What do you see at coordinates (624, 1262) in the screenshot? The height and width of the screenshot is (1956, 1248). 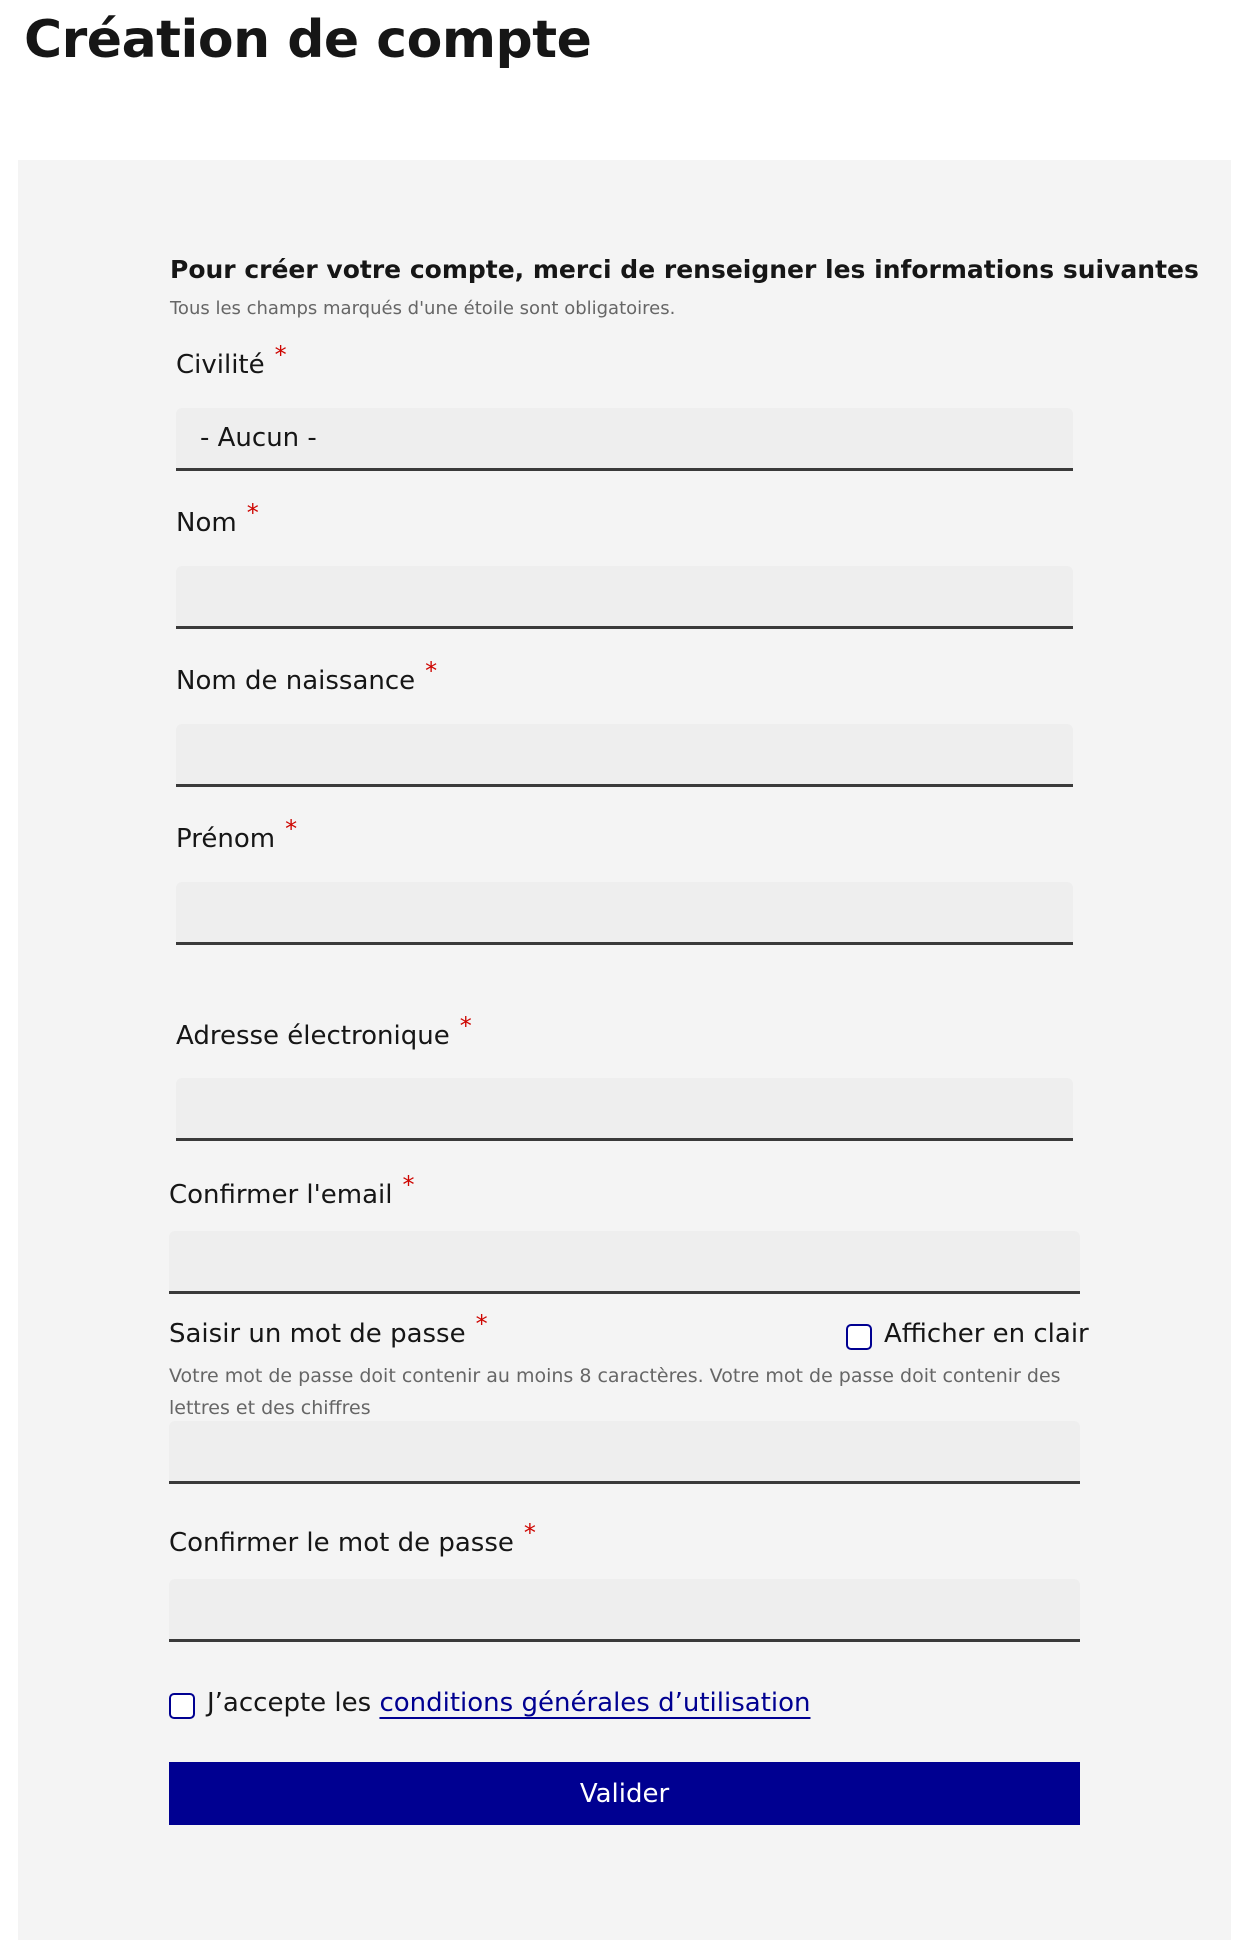 I see `email-confirm-input` at bounding box center [624, 1262].